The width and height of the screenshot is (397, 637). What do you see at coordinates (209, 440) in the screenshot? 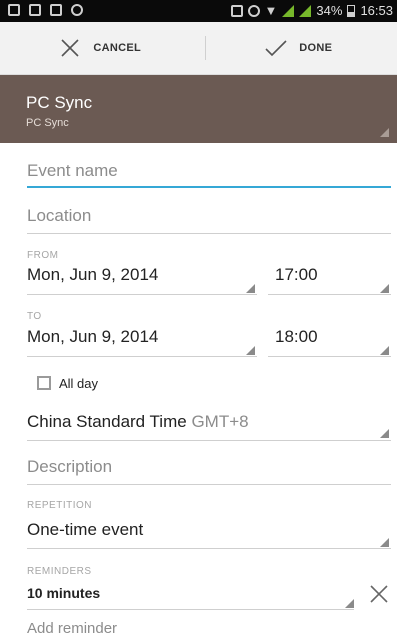
I see `timezone-underline` at bounding box center [209, 440].